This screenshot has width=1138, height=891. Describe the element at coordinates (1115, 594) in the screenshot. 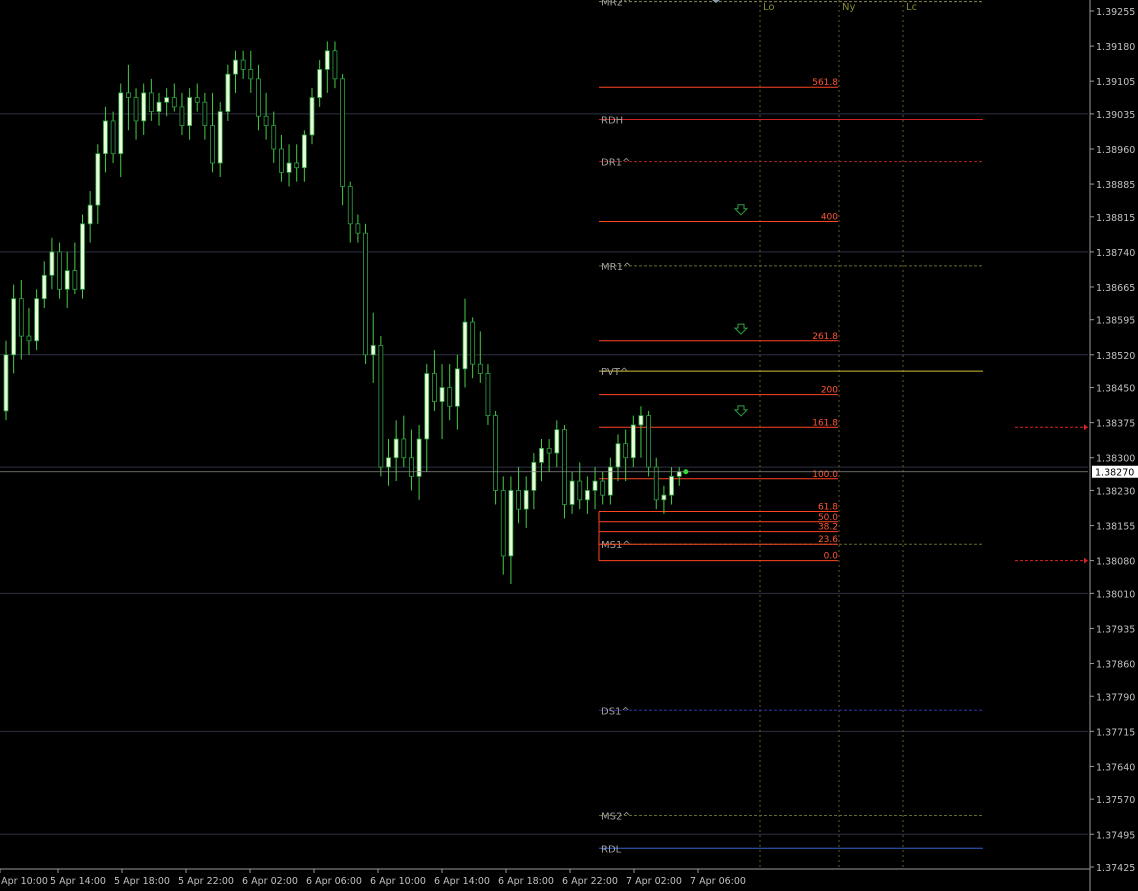

I see `price-tick-label: 1.38010` at that location.